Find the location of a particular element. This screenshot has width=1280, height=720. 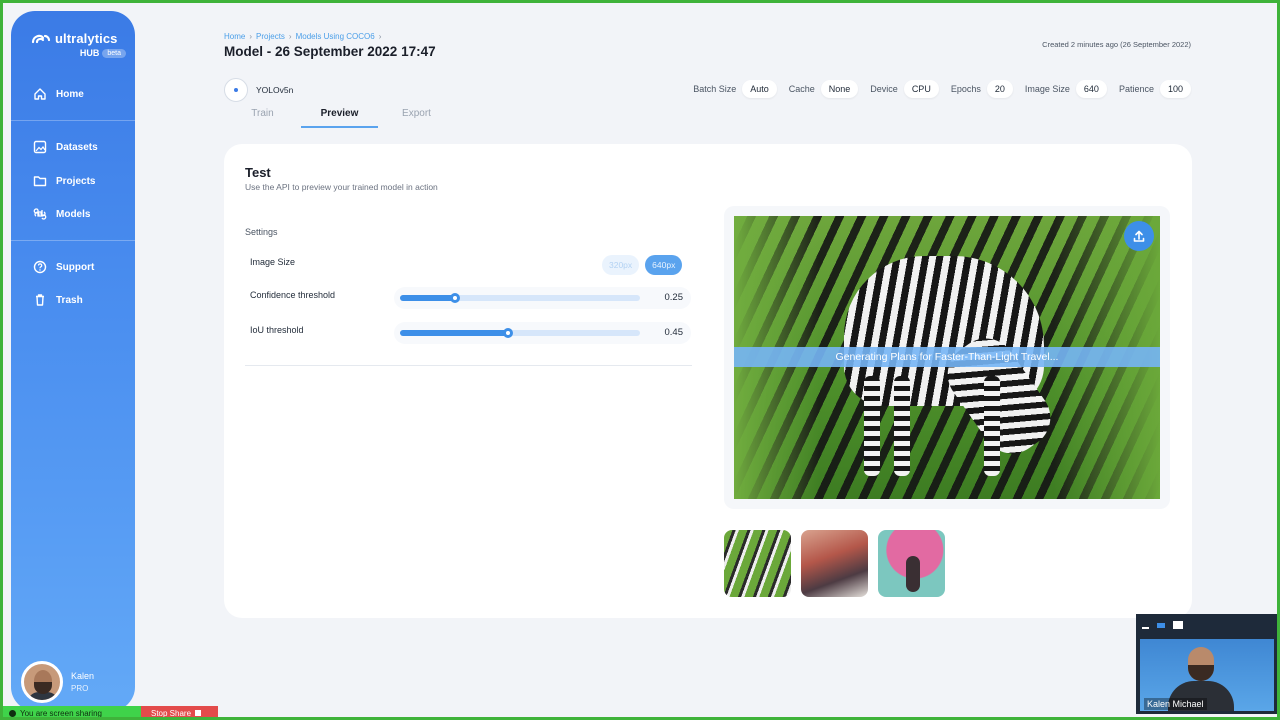

iou-slider: 0.45 is located at coordinates (542, 333).